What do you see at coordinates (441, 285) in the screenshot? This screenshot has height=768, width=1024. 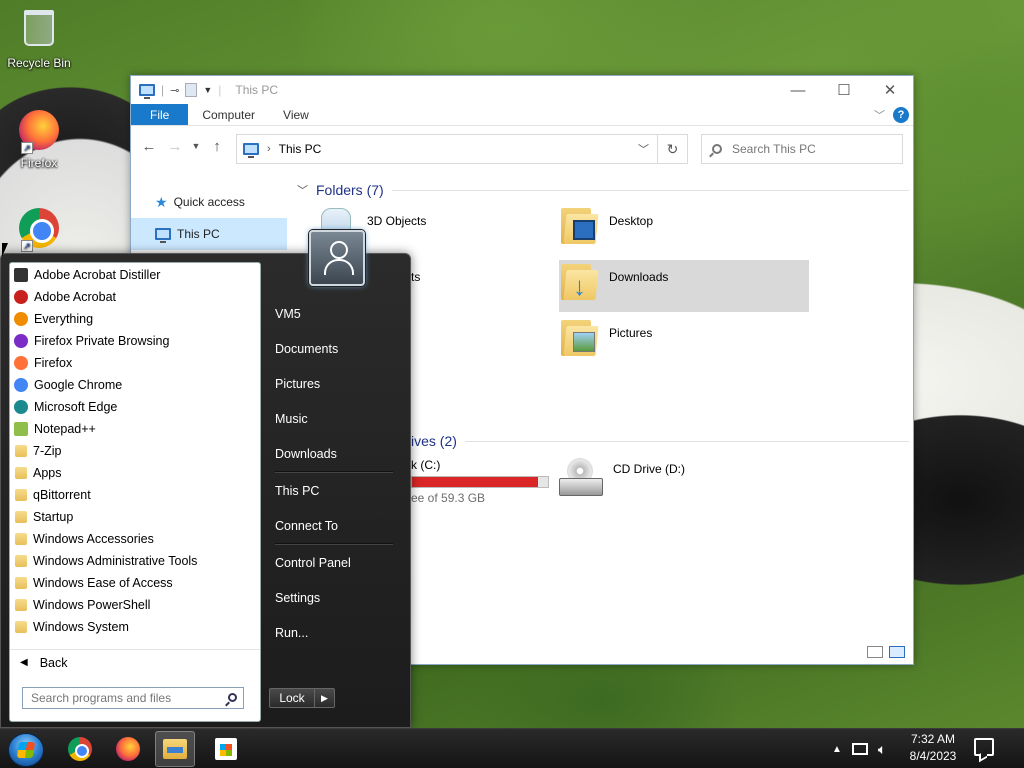 I see `folder-documents-partial: ts` at bounding box center [441, 285].